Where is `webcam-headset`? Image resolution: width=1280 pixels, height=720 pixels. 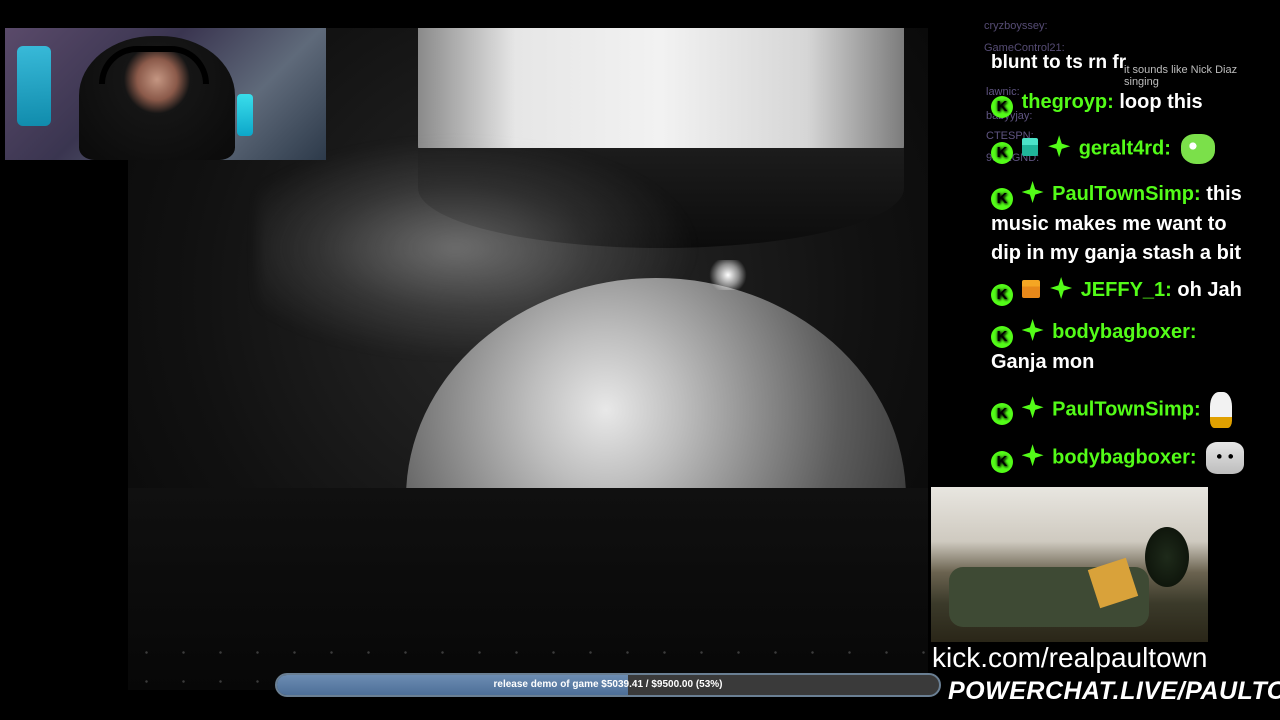
webcam-headset is located at coordinates (154, 65).